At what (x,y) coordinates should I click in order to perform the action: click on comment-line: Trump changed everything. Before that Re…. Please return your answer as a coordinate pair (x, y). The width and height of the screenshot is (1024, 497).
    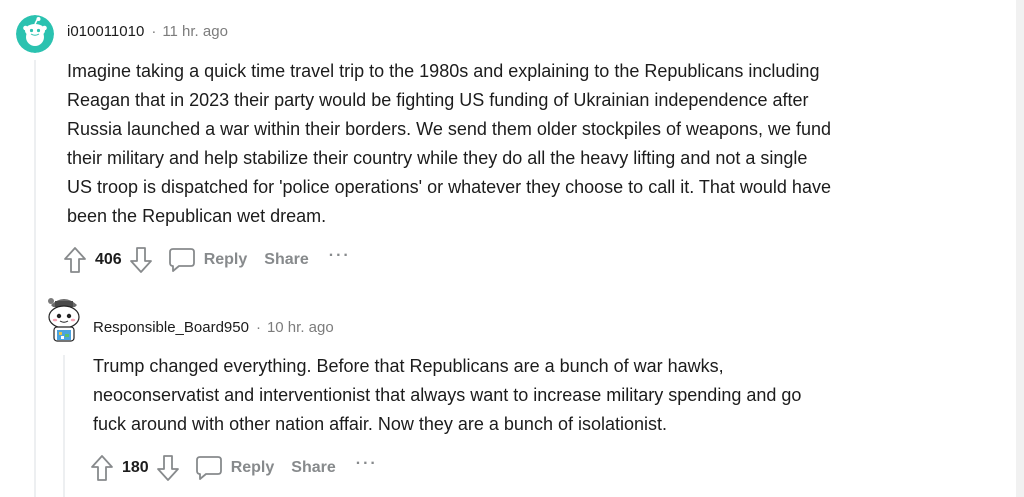
    Looking at the image, I should click on (408, 366).